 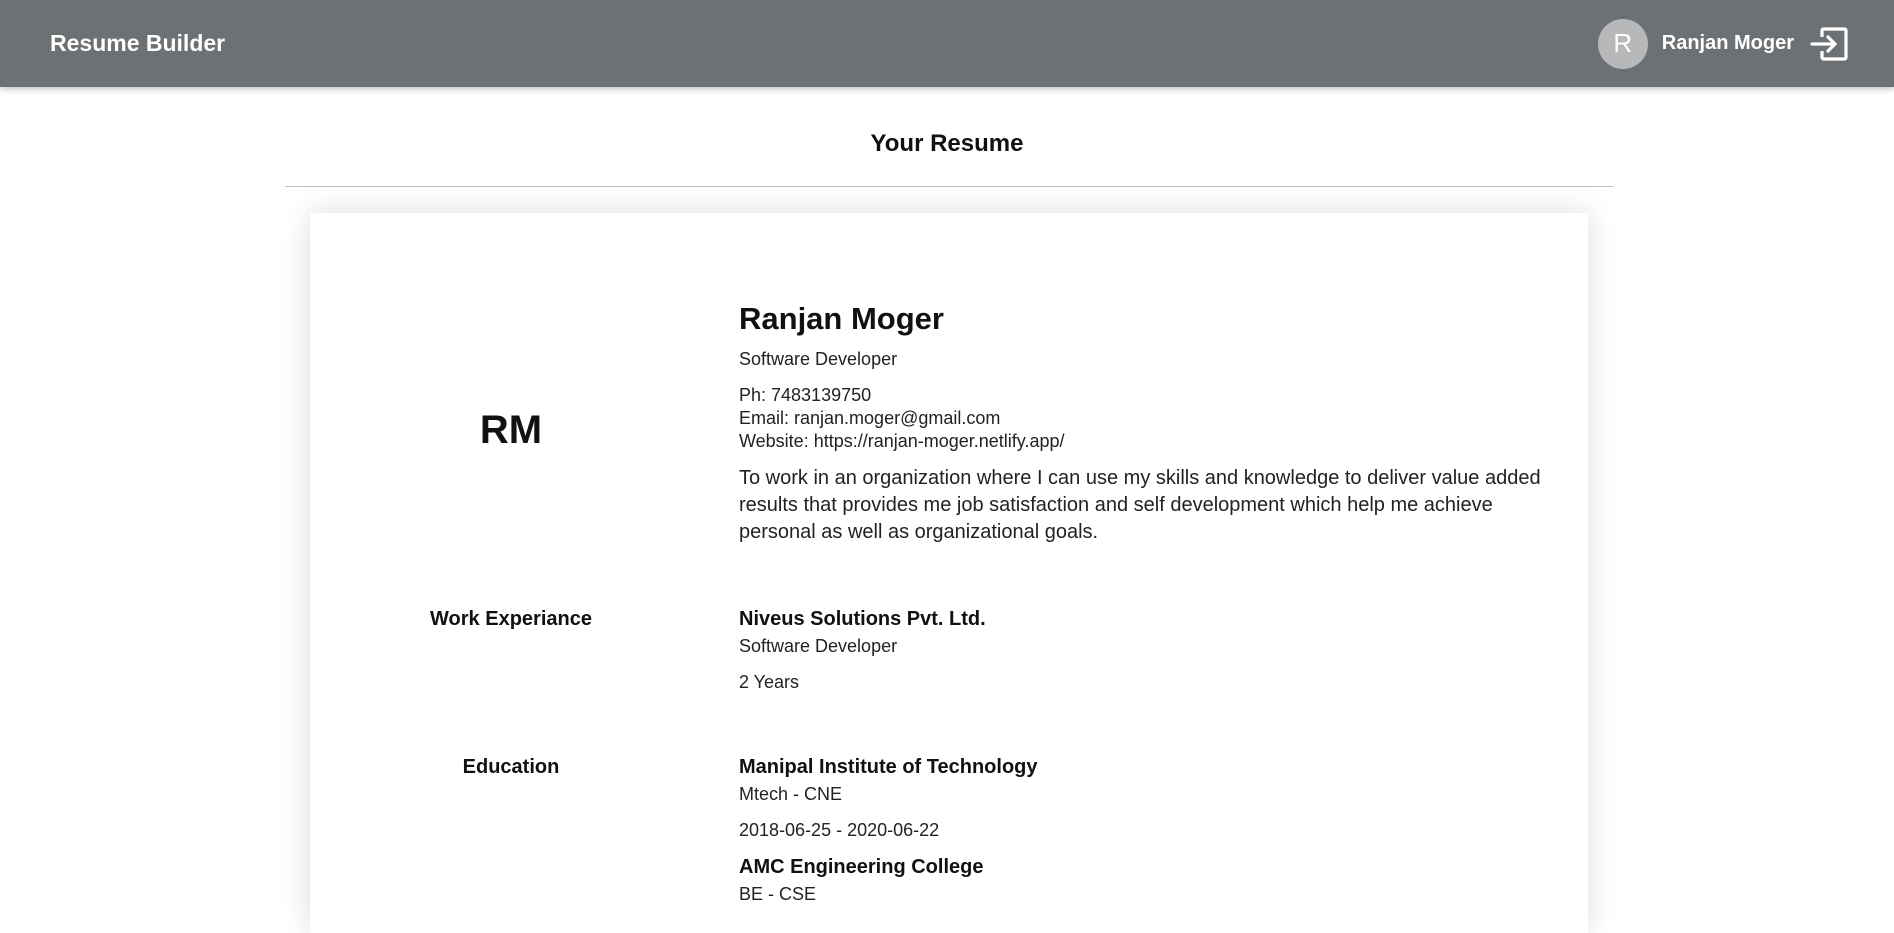 What do you see at coordinates (778, 894) in the screenshot?
I see `education-degree: BE - CSE` at bounding box center [778, 894].